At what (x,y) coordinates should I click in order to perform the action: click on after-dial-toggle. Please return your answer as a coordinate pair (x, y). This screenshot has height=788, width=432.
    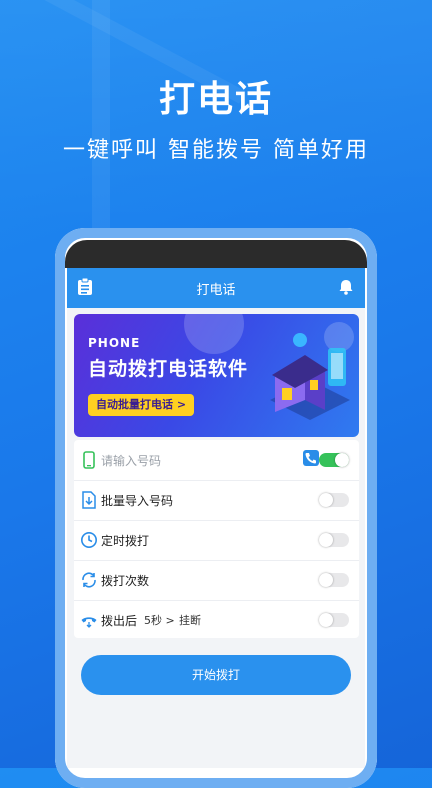
    Looking at the image, I should click on (334, 620).